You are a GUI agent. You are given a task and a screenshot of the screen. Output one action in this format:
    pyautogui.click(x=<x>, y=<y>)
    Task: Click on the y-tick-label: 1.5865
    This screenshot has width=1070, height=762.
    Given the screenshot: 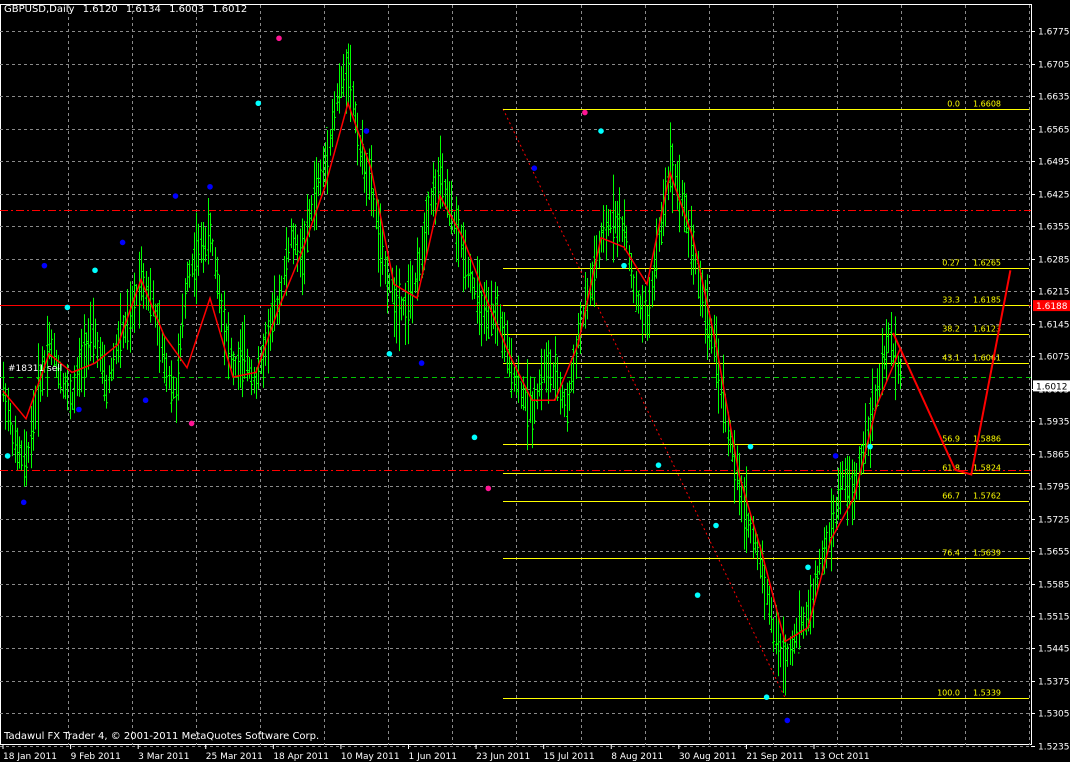 What is the action you would take?
    pyautogui.click(x=1054, y=456)
    